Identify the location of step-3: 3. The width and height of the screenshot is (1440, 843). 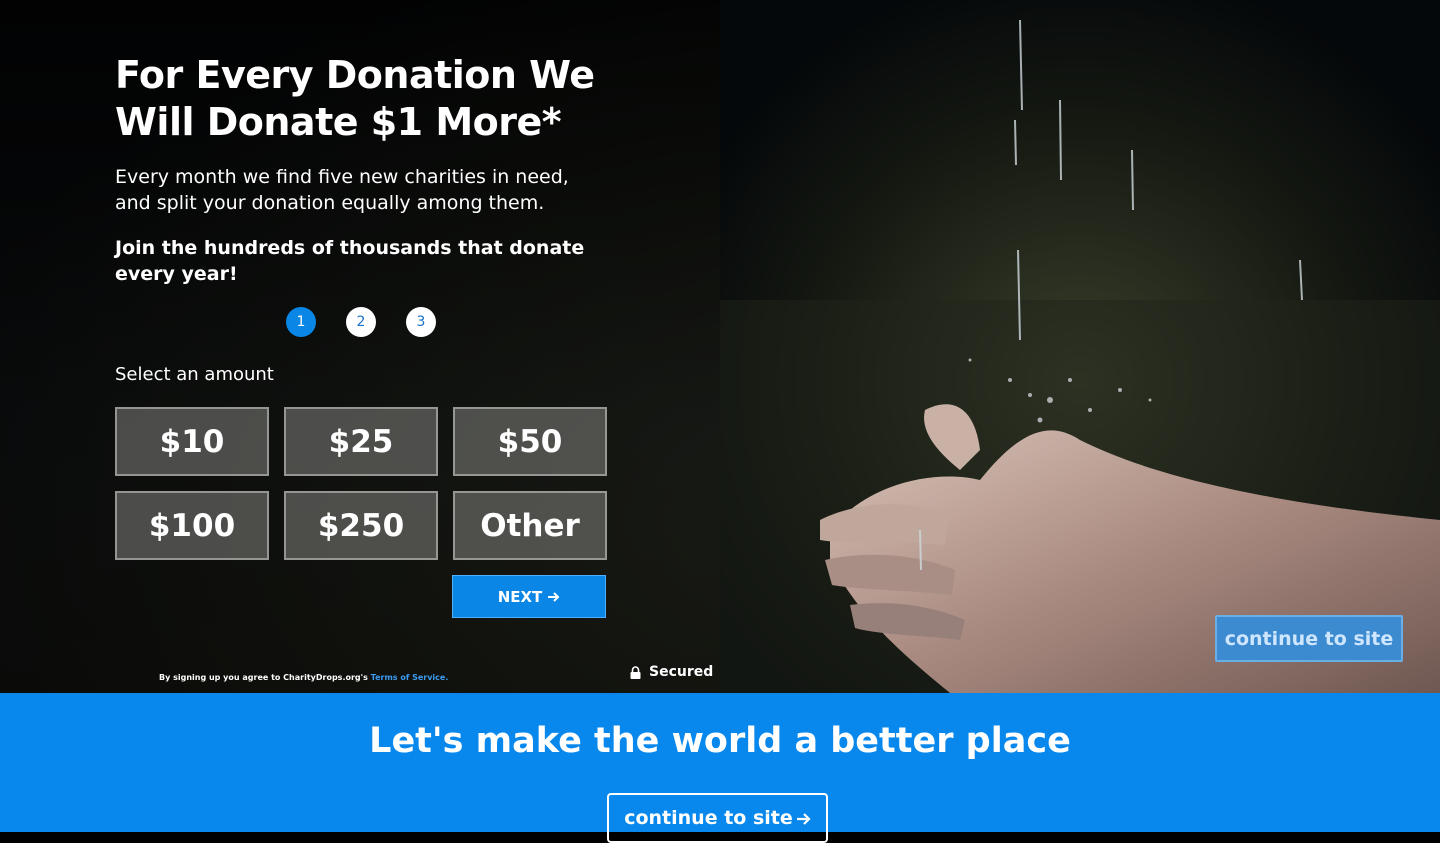
(421, 322).